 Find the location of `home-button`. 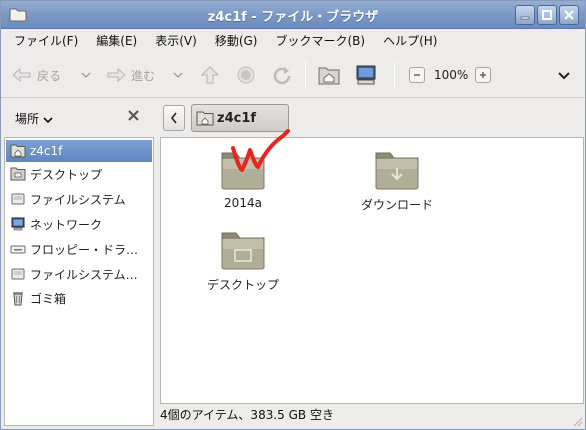

home-button is located at coordinates (329, 75).